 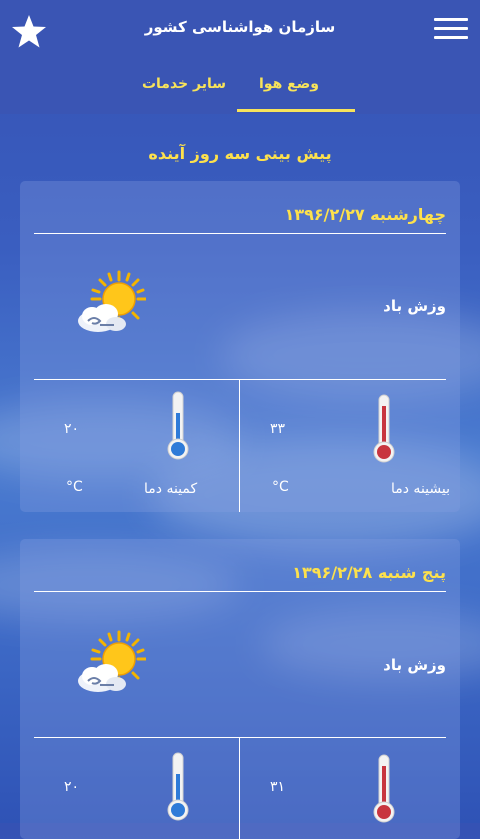 What do you see at coordinates (278, 787) in the screenshot?
I see `max-temperature-value: ۳۱` at bounding box center [278, 787].